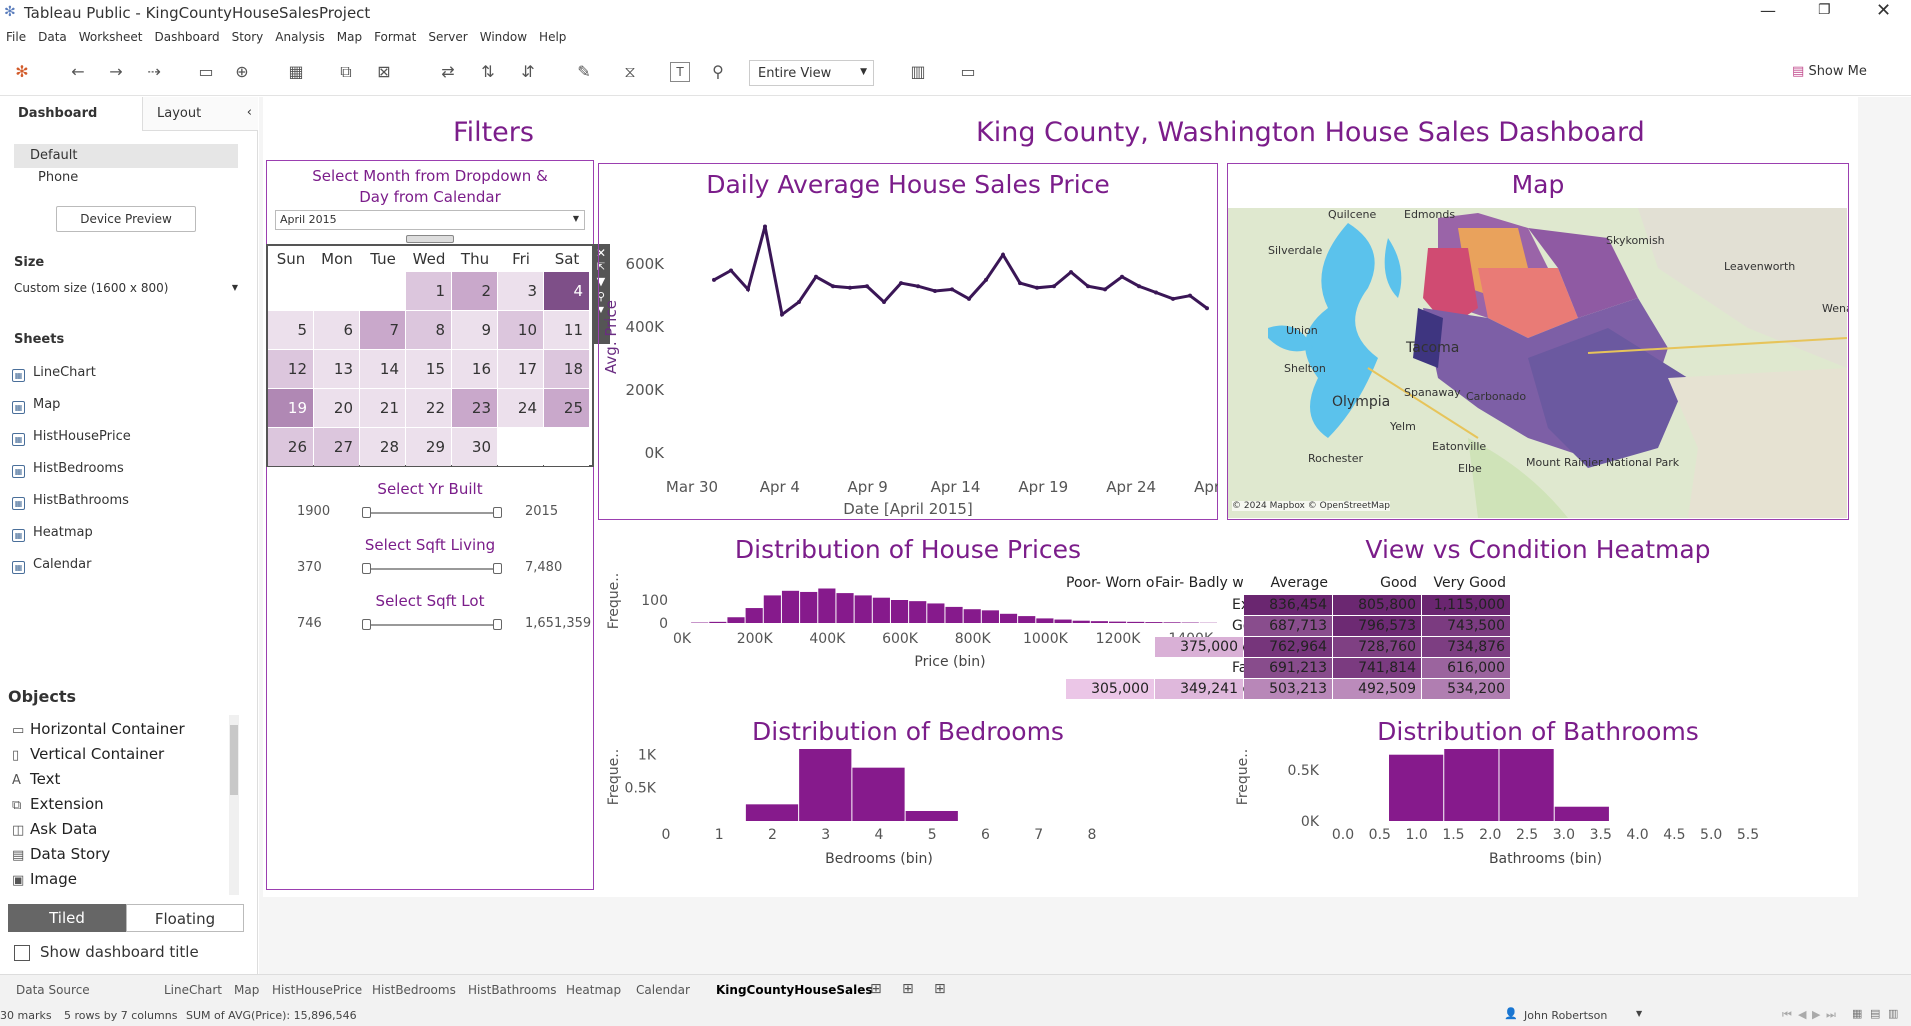 The width and height of the screenshot is (1911, 1026). Describe the element at coordinates (428, 291) in the screenshot. I see `calendar-day: 1` at that location.